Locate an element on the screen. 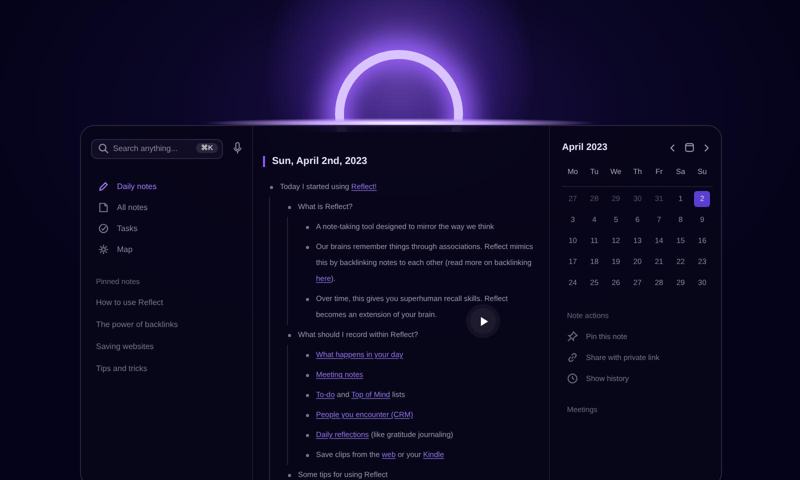  nav-item: Tasks is located at coordinates (166, 228).